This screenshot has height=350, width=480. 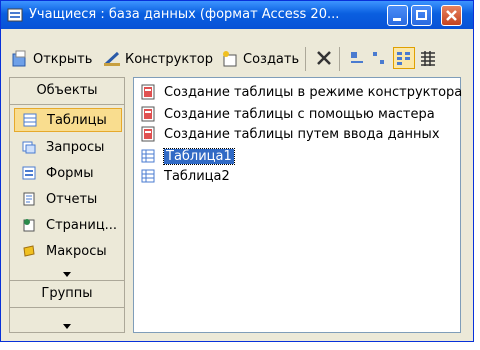 I want to click on large-icons-icon, so click(x=357, y=57).